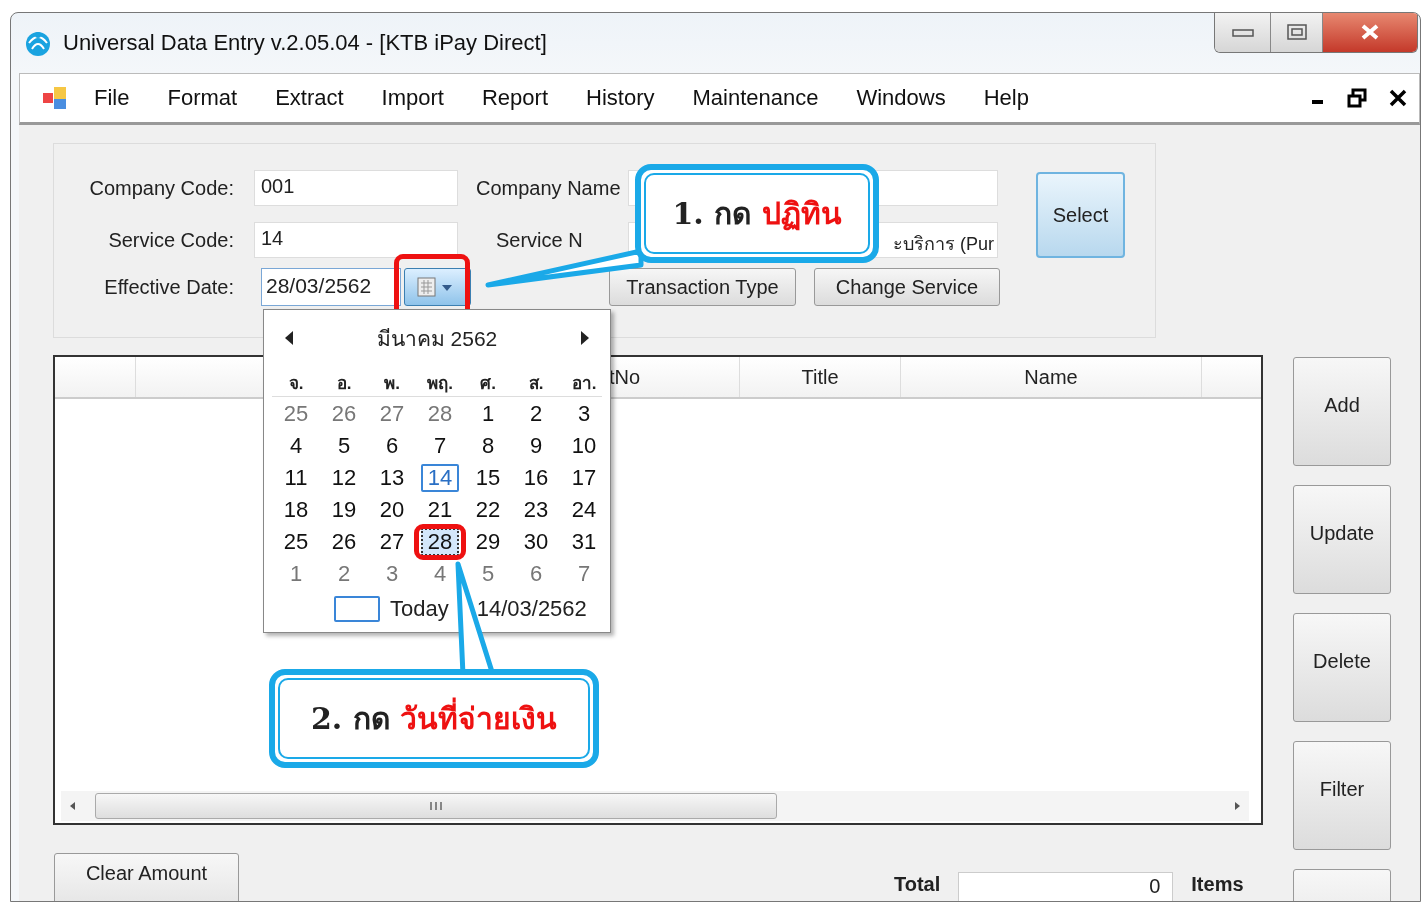 The image size is (1421, 917). I want to click on weekday-label: ศ., so click(488, 384).